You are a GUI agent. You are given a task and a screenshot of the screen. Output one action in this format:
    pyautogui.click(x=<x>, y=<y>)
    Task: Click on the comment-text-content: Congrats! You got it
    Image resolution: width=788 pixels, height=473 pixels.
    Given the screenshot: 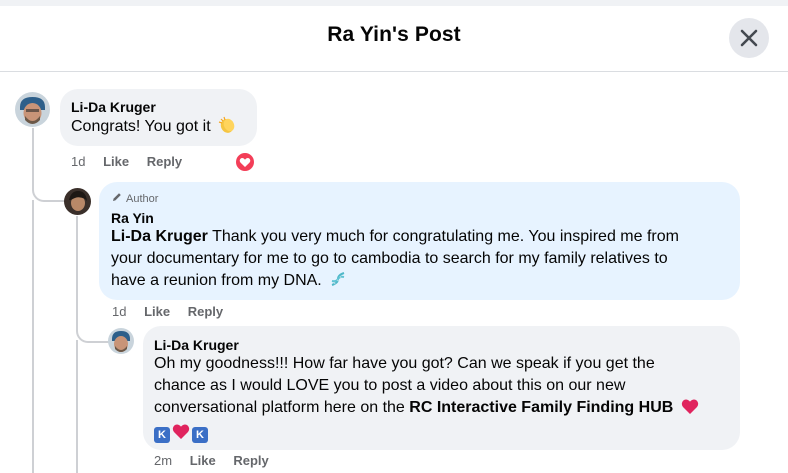 What is the action you would take?
    pyautogui.click(x=141, y=126)
    